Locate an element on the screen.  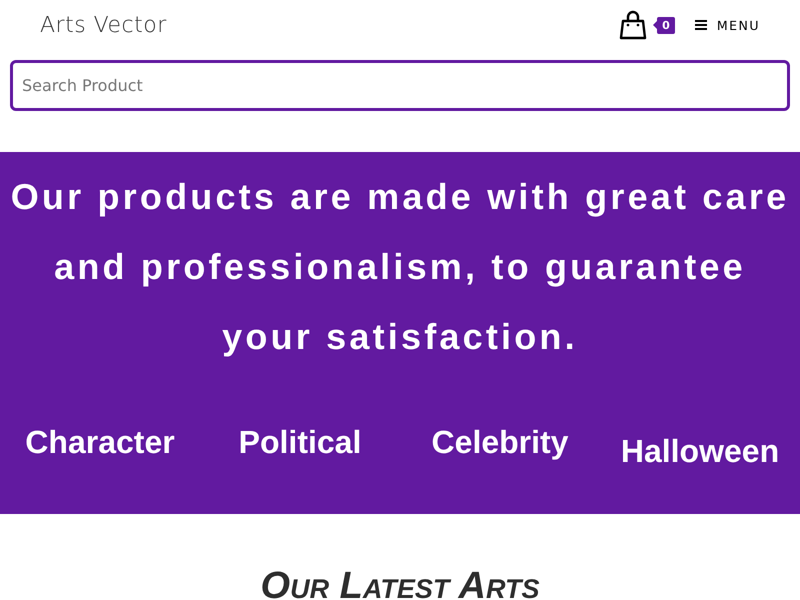
shopping-bag-icon is located at coordinates (633, 25).